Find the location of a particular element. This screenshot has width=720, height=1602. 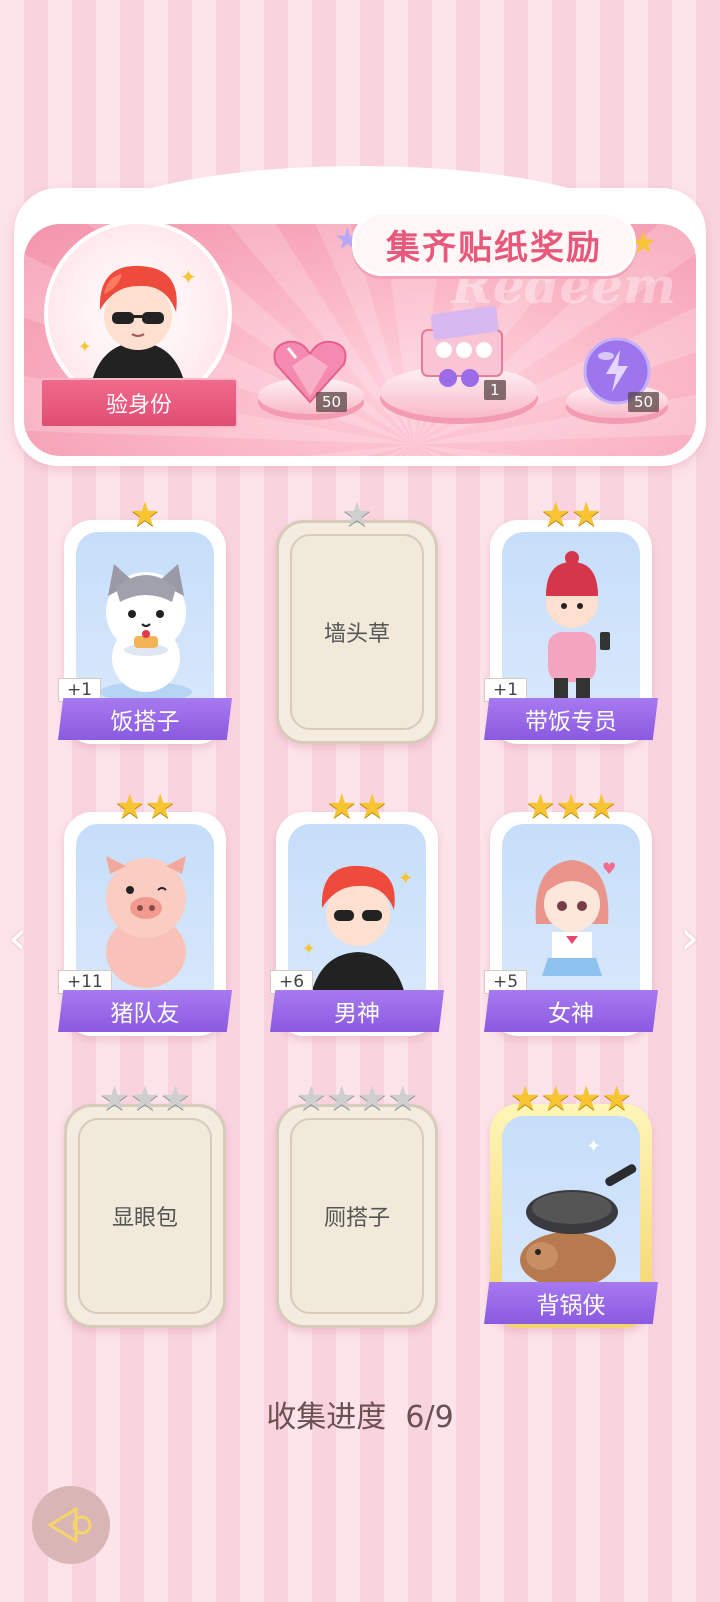

sticker-card-locked: 墙头草 ★ is located at coordinates (357, 621).